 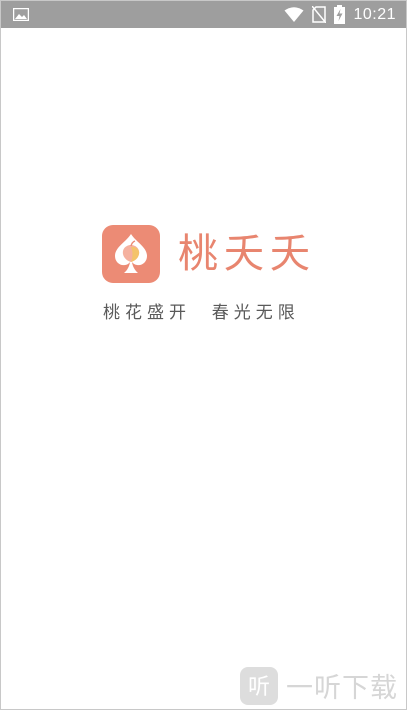 What do you see at coordinates (247, 254) in the screenshot?
I see `app-name: 桃夭夭` at bounding box center [247, 254].